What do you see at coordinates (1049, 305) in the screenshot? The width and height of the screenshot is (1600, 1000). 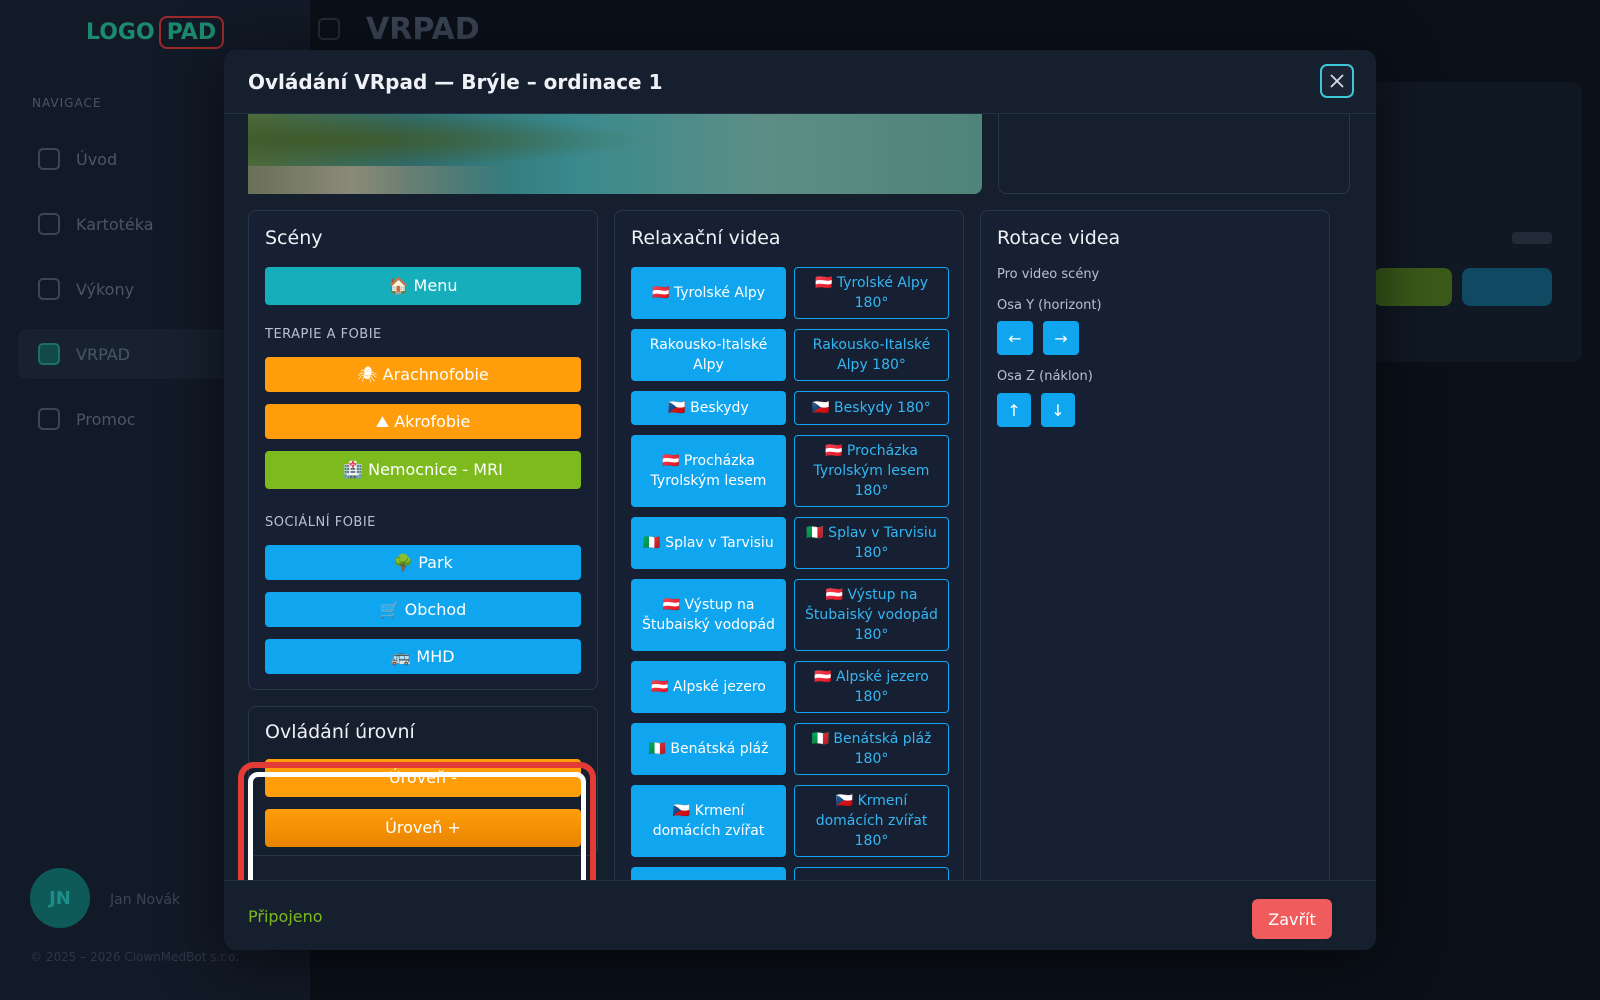 I see `axis-y-label: Osa Y (horizont)` at bounding box center [1049, 305].